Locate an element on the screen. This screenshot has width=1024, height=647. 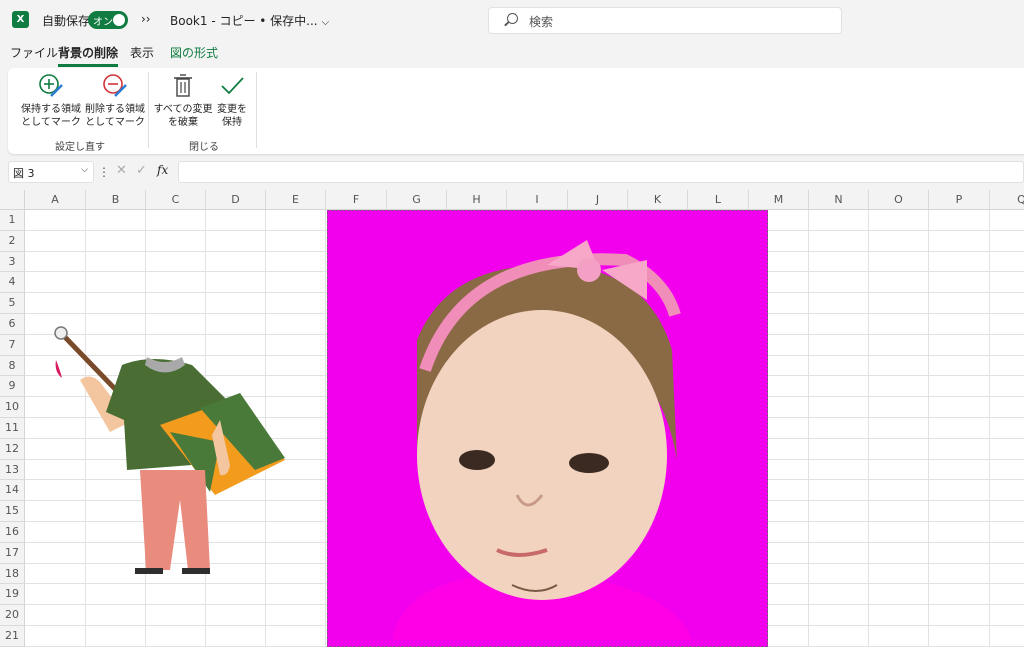
row-header: 4 is located at coordinates (12, 283).